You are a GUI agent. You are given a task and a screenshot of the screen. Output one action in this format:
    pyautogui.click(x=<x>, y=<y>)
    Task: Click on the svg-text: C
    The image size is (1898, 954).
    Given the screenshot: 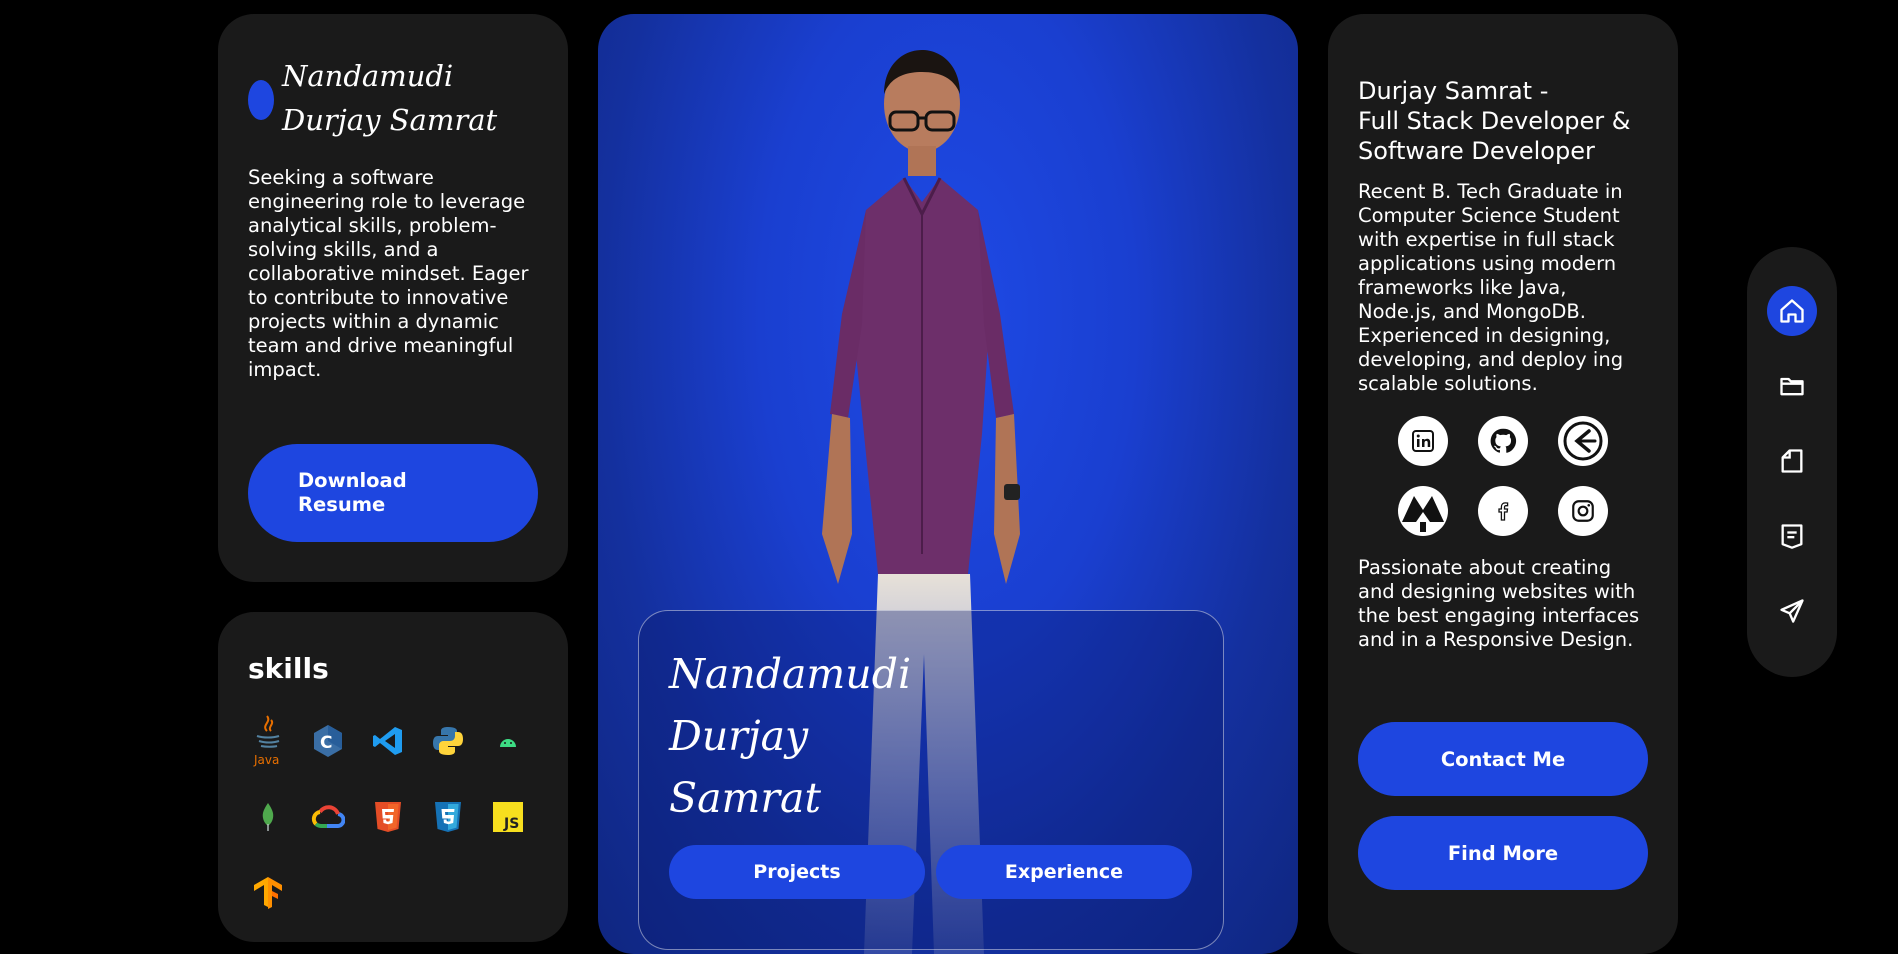 What is the action you would take?
    pyautogui.click(x=326, y=743)
    